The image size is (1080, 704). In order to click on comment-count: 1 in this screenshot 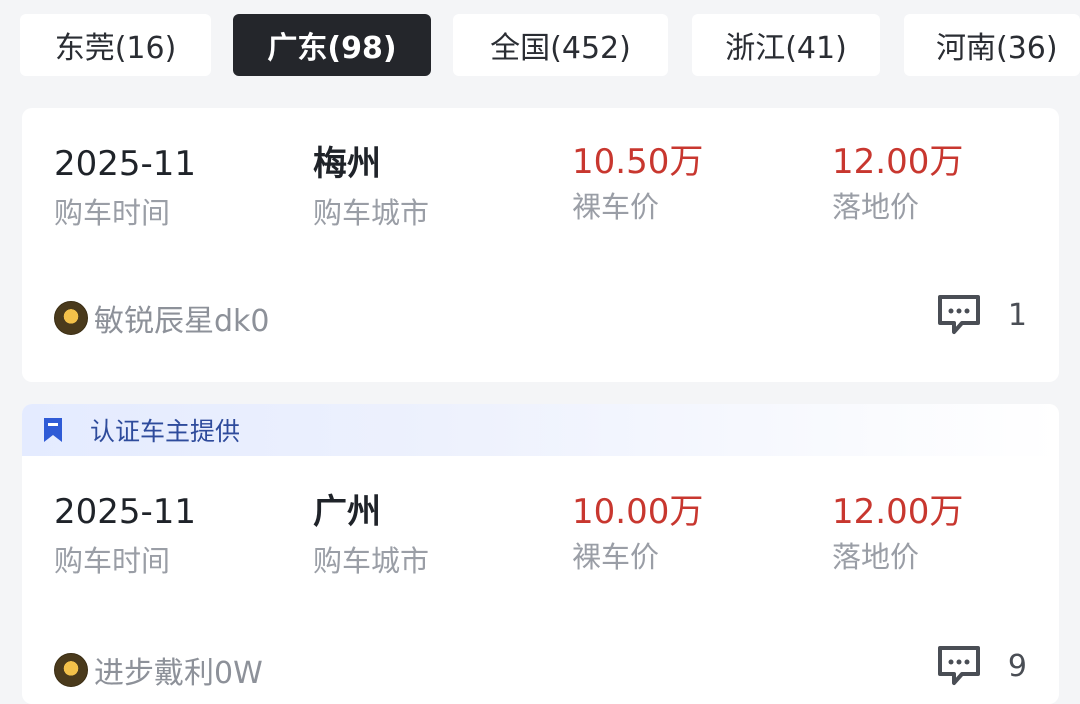, I will do `click(1017, 315)`.